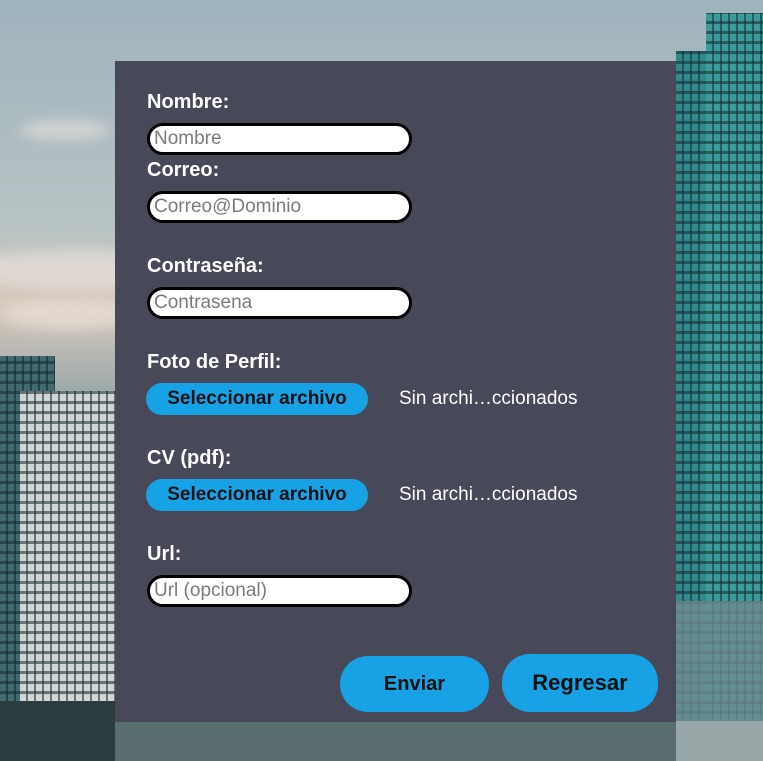 The width and height of the screenshot is (763, 761). What do you see at coordinates (257, 495) in the screenshot?
I see `cv-file-button: Seleccionar archivo` at bounding box center [257, 495].